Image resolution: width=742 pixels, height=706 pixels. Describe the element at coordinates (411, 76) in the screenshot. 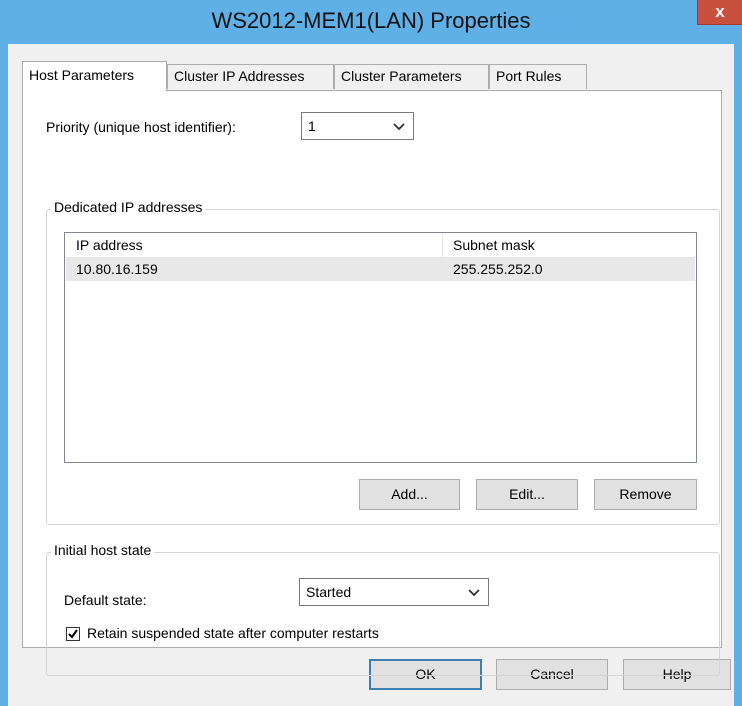

I see `tab-cluster-parameters: Cluster Parameters` at that location.